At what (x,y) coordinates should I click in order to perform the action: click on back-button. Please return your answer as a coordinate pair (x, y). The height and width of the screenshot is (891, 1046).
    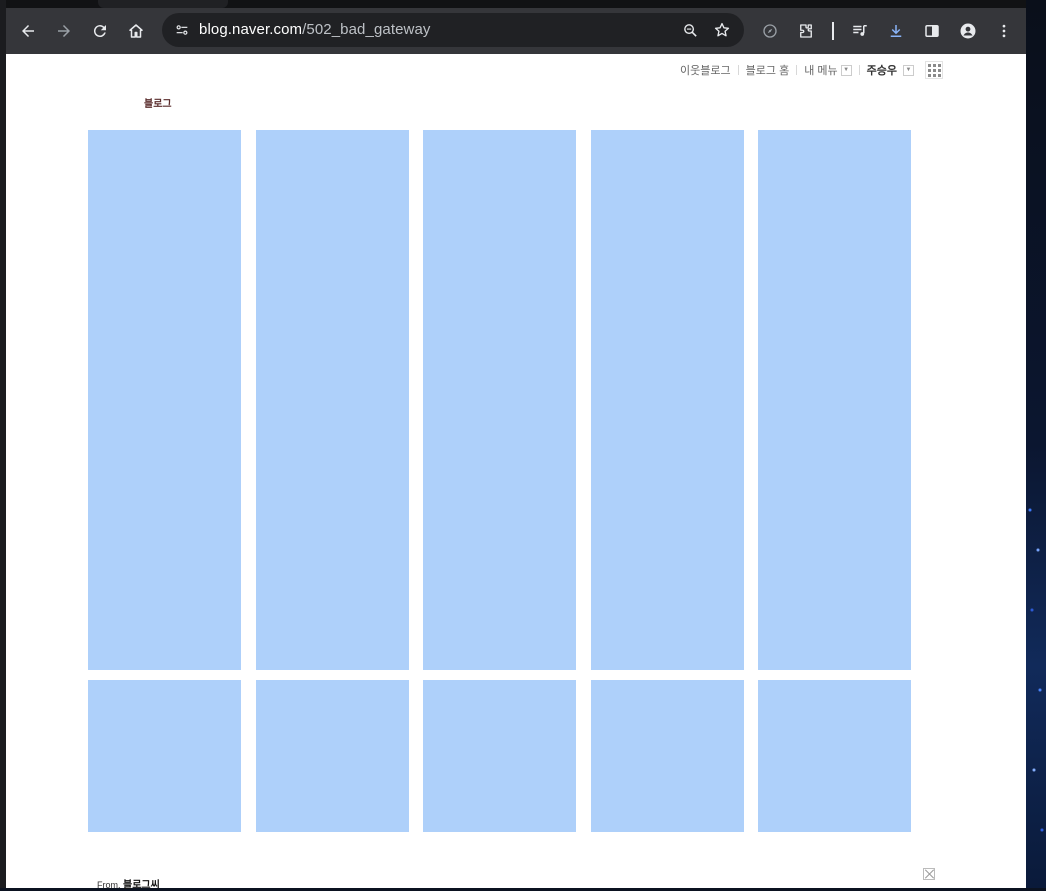
    Looking at the image, I should click on (28, 31).